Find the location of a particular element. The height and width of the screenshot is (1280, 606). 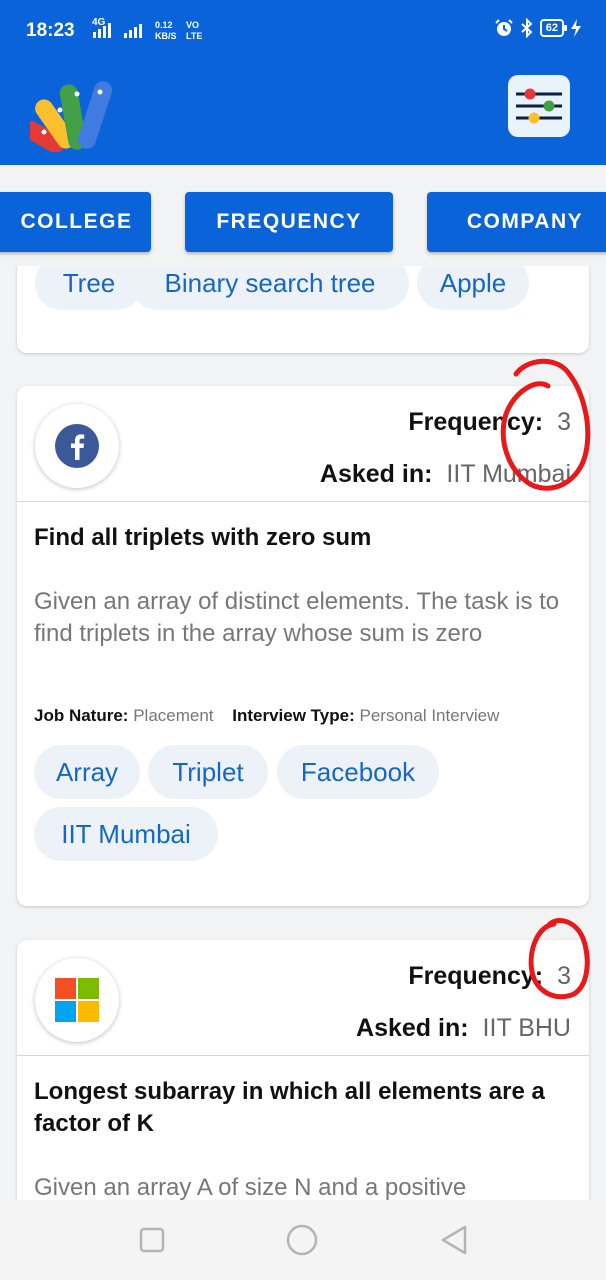

home-circle-icon is located at coordinates (302, 1240).